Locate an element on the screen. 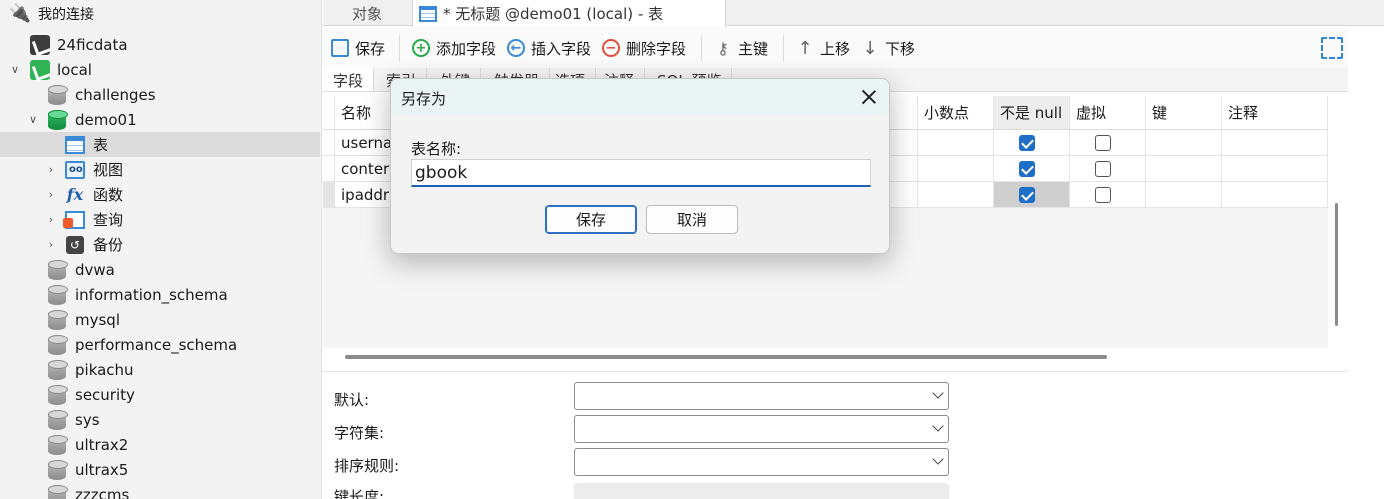 Image resolution: width=1384 pixels, height=499 pixels. move-up-label: 上移 is located at coordinates (835, 48).